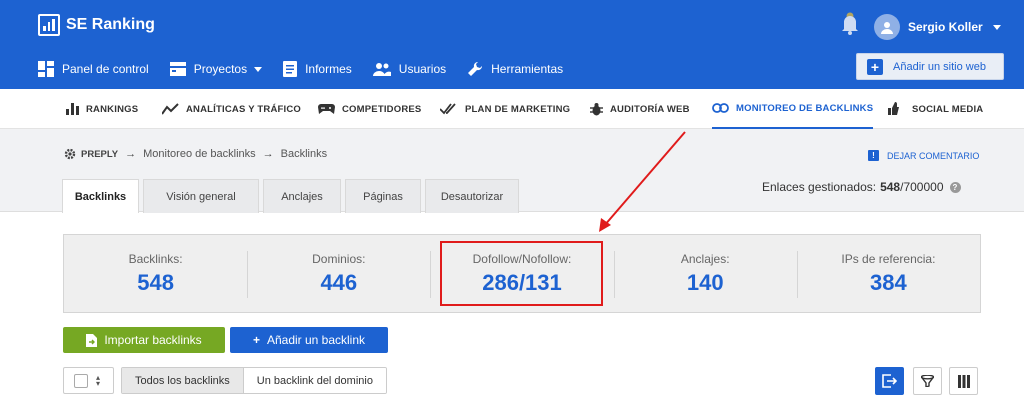  I want to click on stat-label: Dominios:, so click(339, 258).